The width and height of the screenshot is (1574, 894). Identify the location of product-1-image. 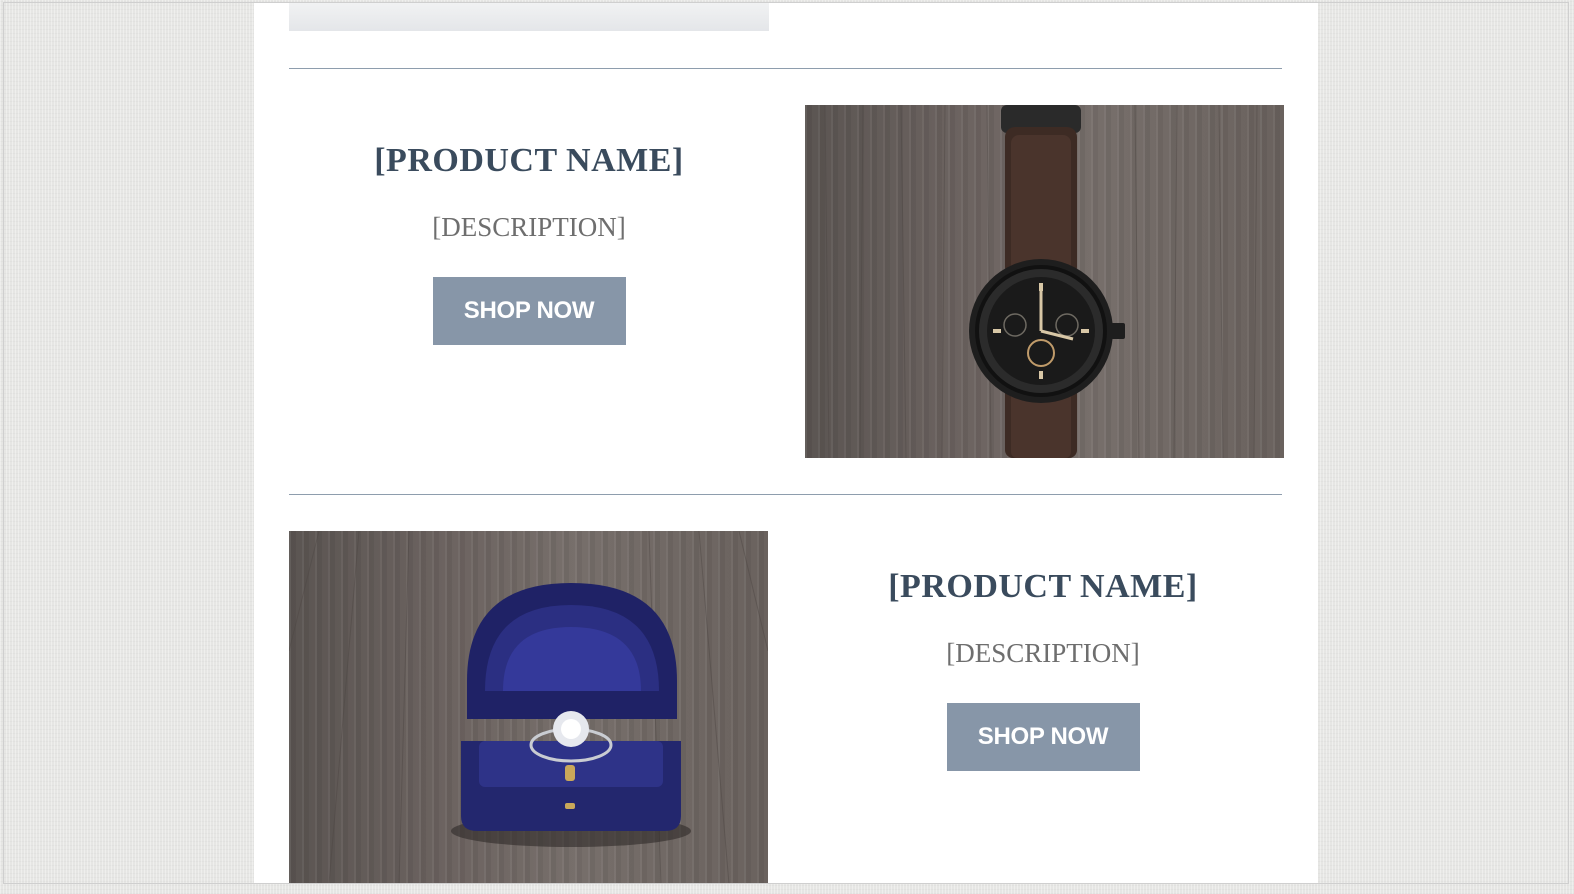
(1044, 281).